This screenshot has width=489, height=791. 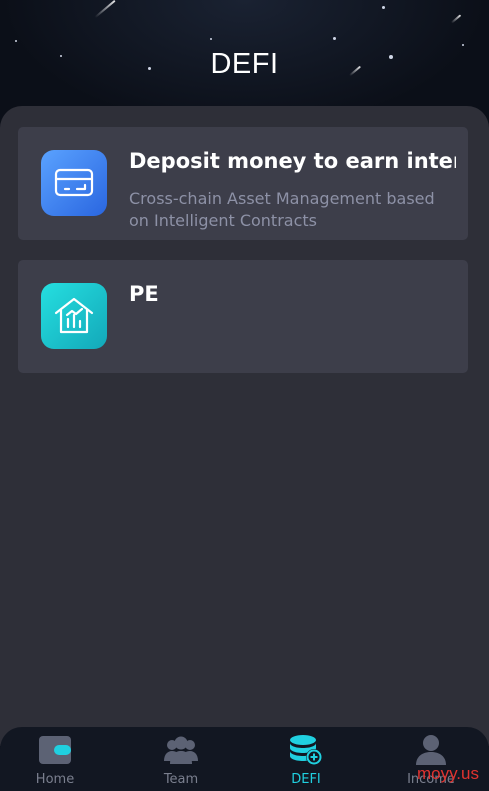 What do you see at coordinates (292, 161) in the screenshot?
I see `card-title: Deposit money to earn interes` at bounding box center [292, 161].